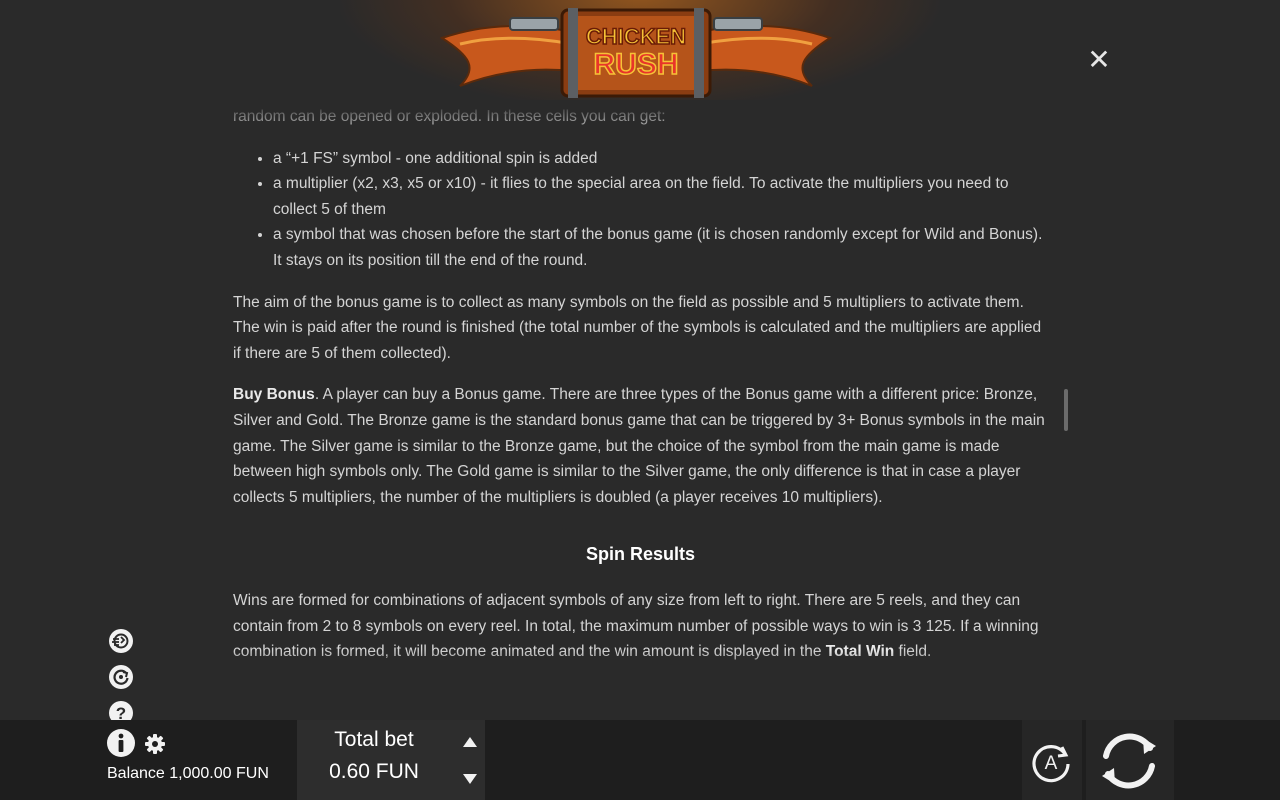  What do you see at coordinates (188, 773) in the screenshot?
I see `balance-display: Balance 1,000.00 FUN` at bounding box center [188, 773].